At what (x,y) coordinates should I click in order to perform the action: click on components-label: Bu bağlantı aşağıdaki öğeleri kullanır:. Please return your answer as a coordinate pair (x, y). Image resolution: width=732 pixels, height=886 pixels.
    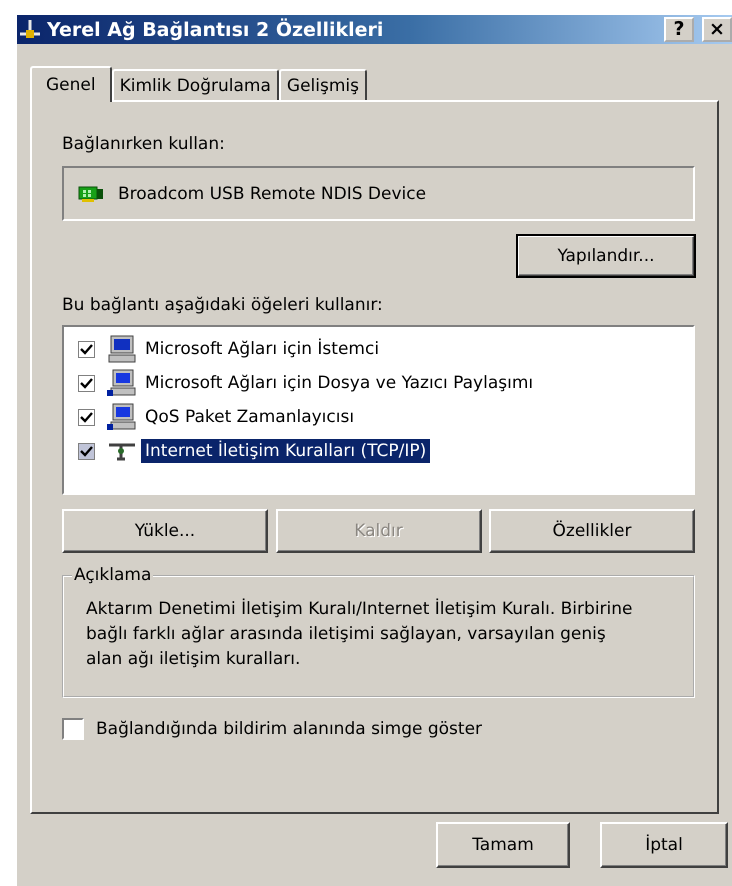
    Looking at the image, I should click on (223, 305).